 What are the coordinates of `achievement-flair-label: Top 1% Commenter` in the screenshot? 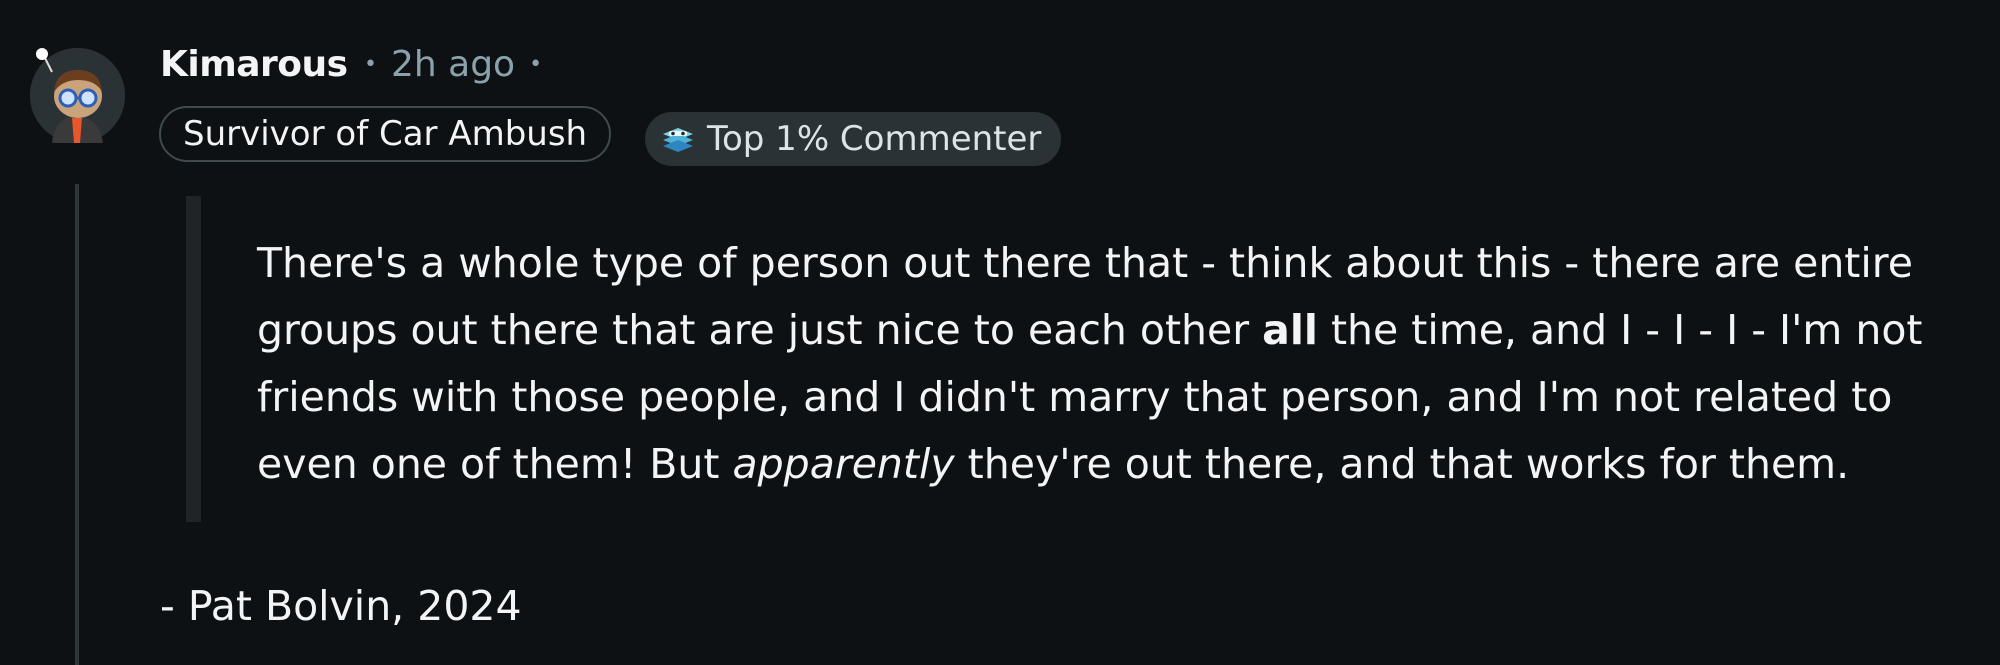 It's located at (874, 139).